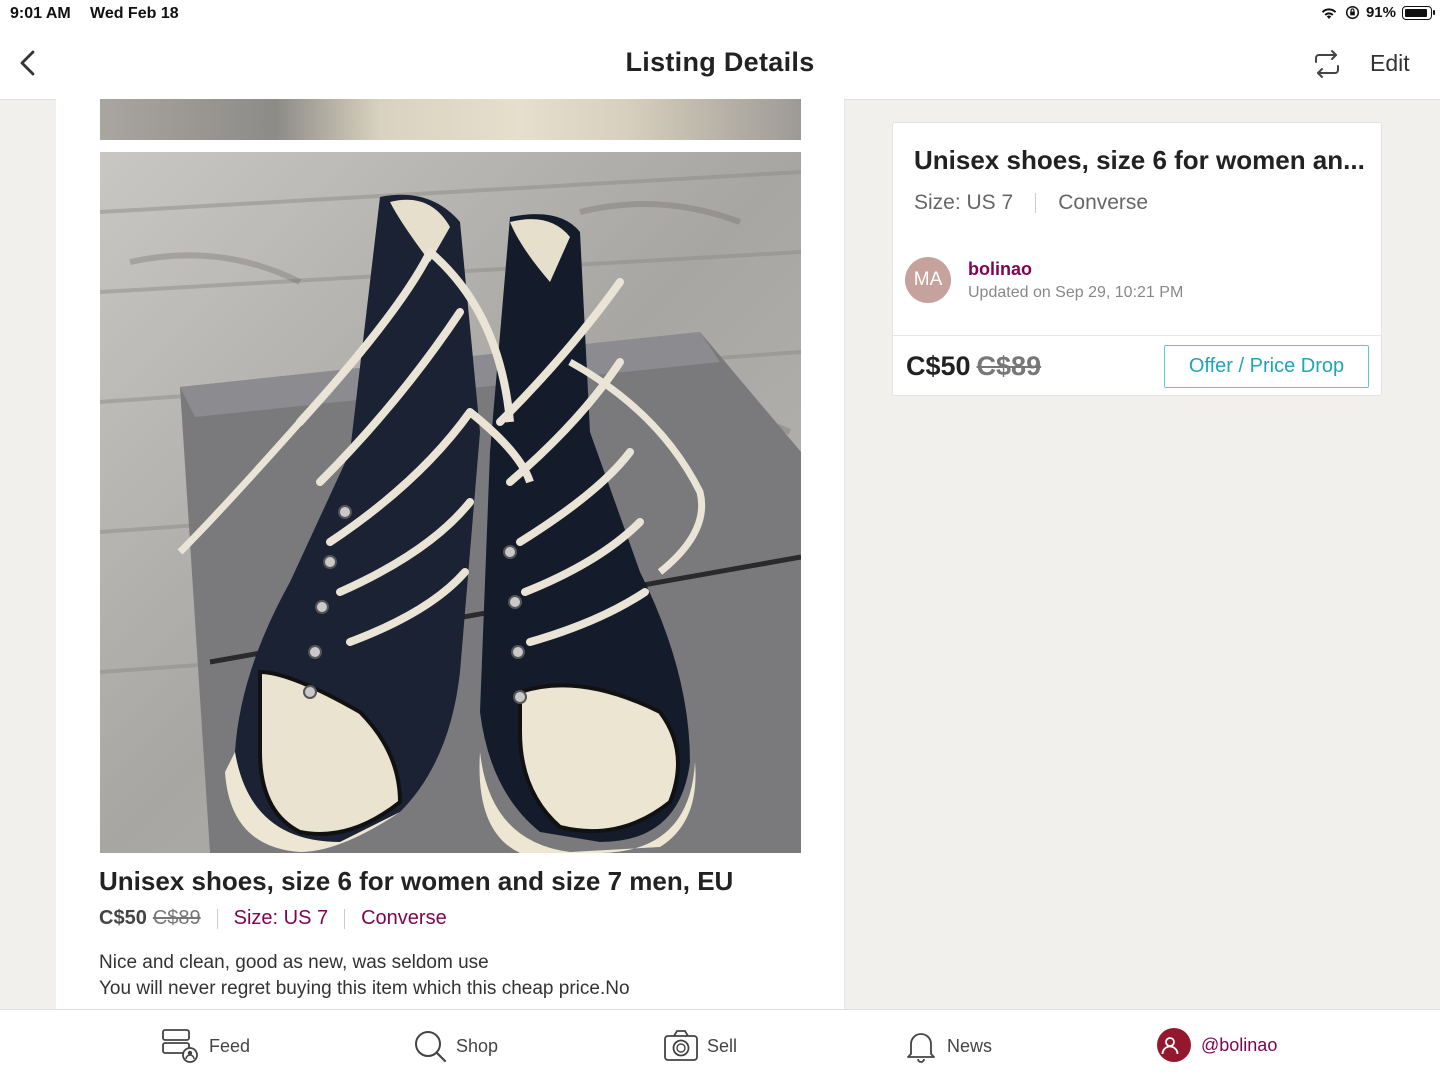 The image size is (1440, 1081). I want to click on card-price-block: C$50 C$89, so click(973, 366).